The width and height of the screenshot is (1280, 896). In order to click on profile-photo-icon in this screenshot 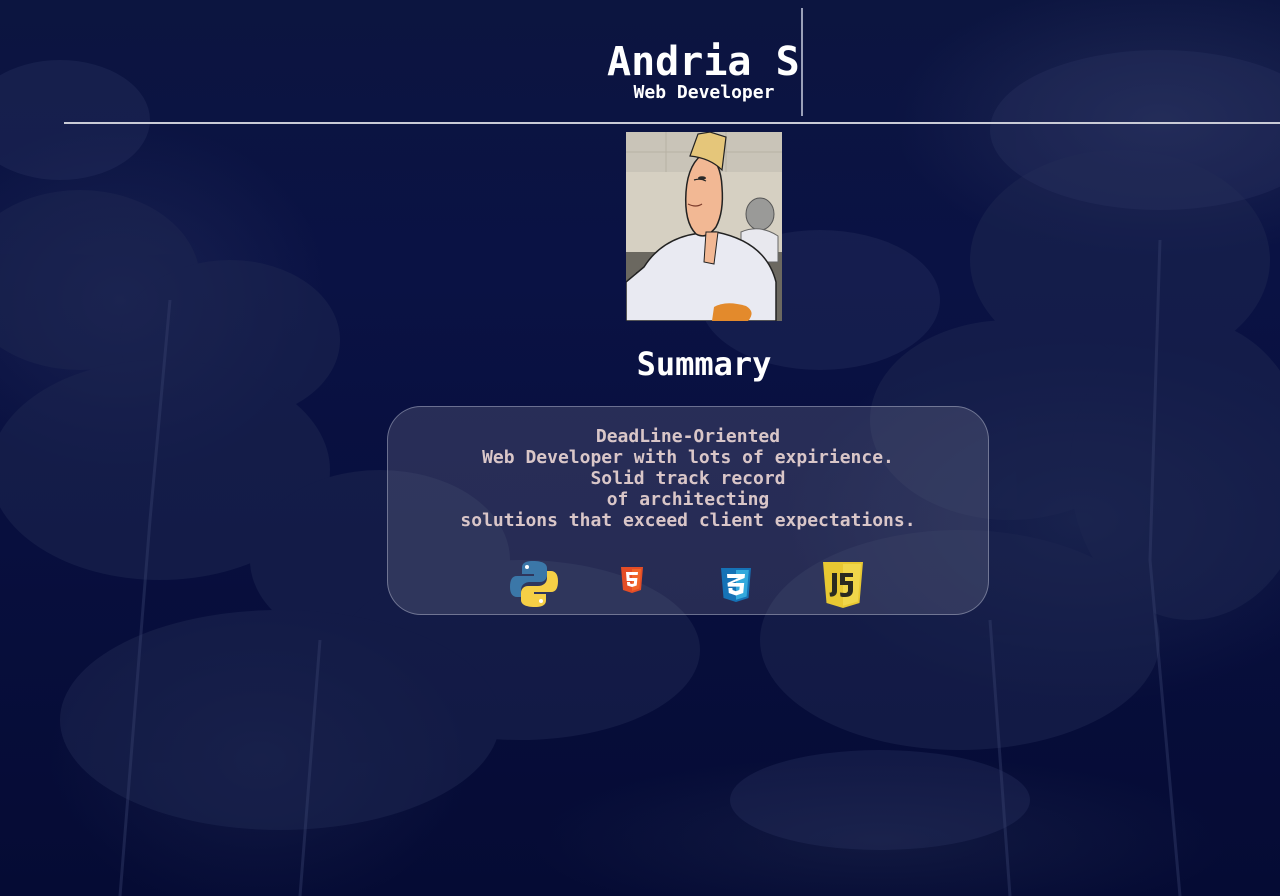, I will do `click(704, 226)`.